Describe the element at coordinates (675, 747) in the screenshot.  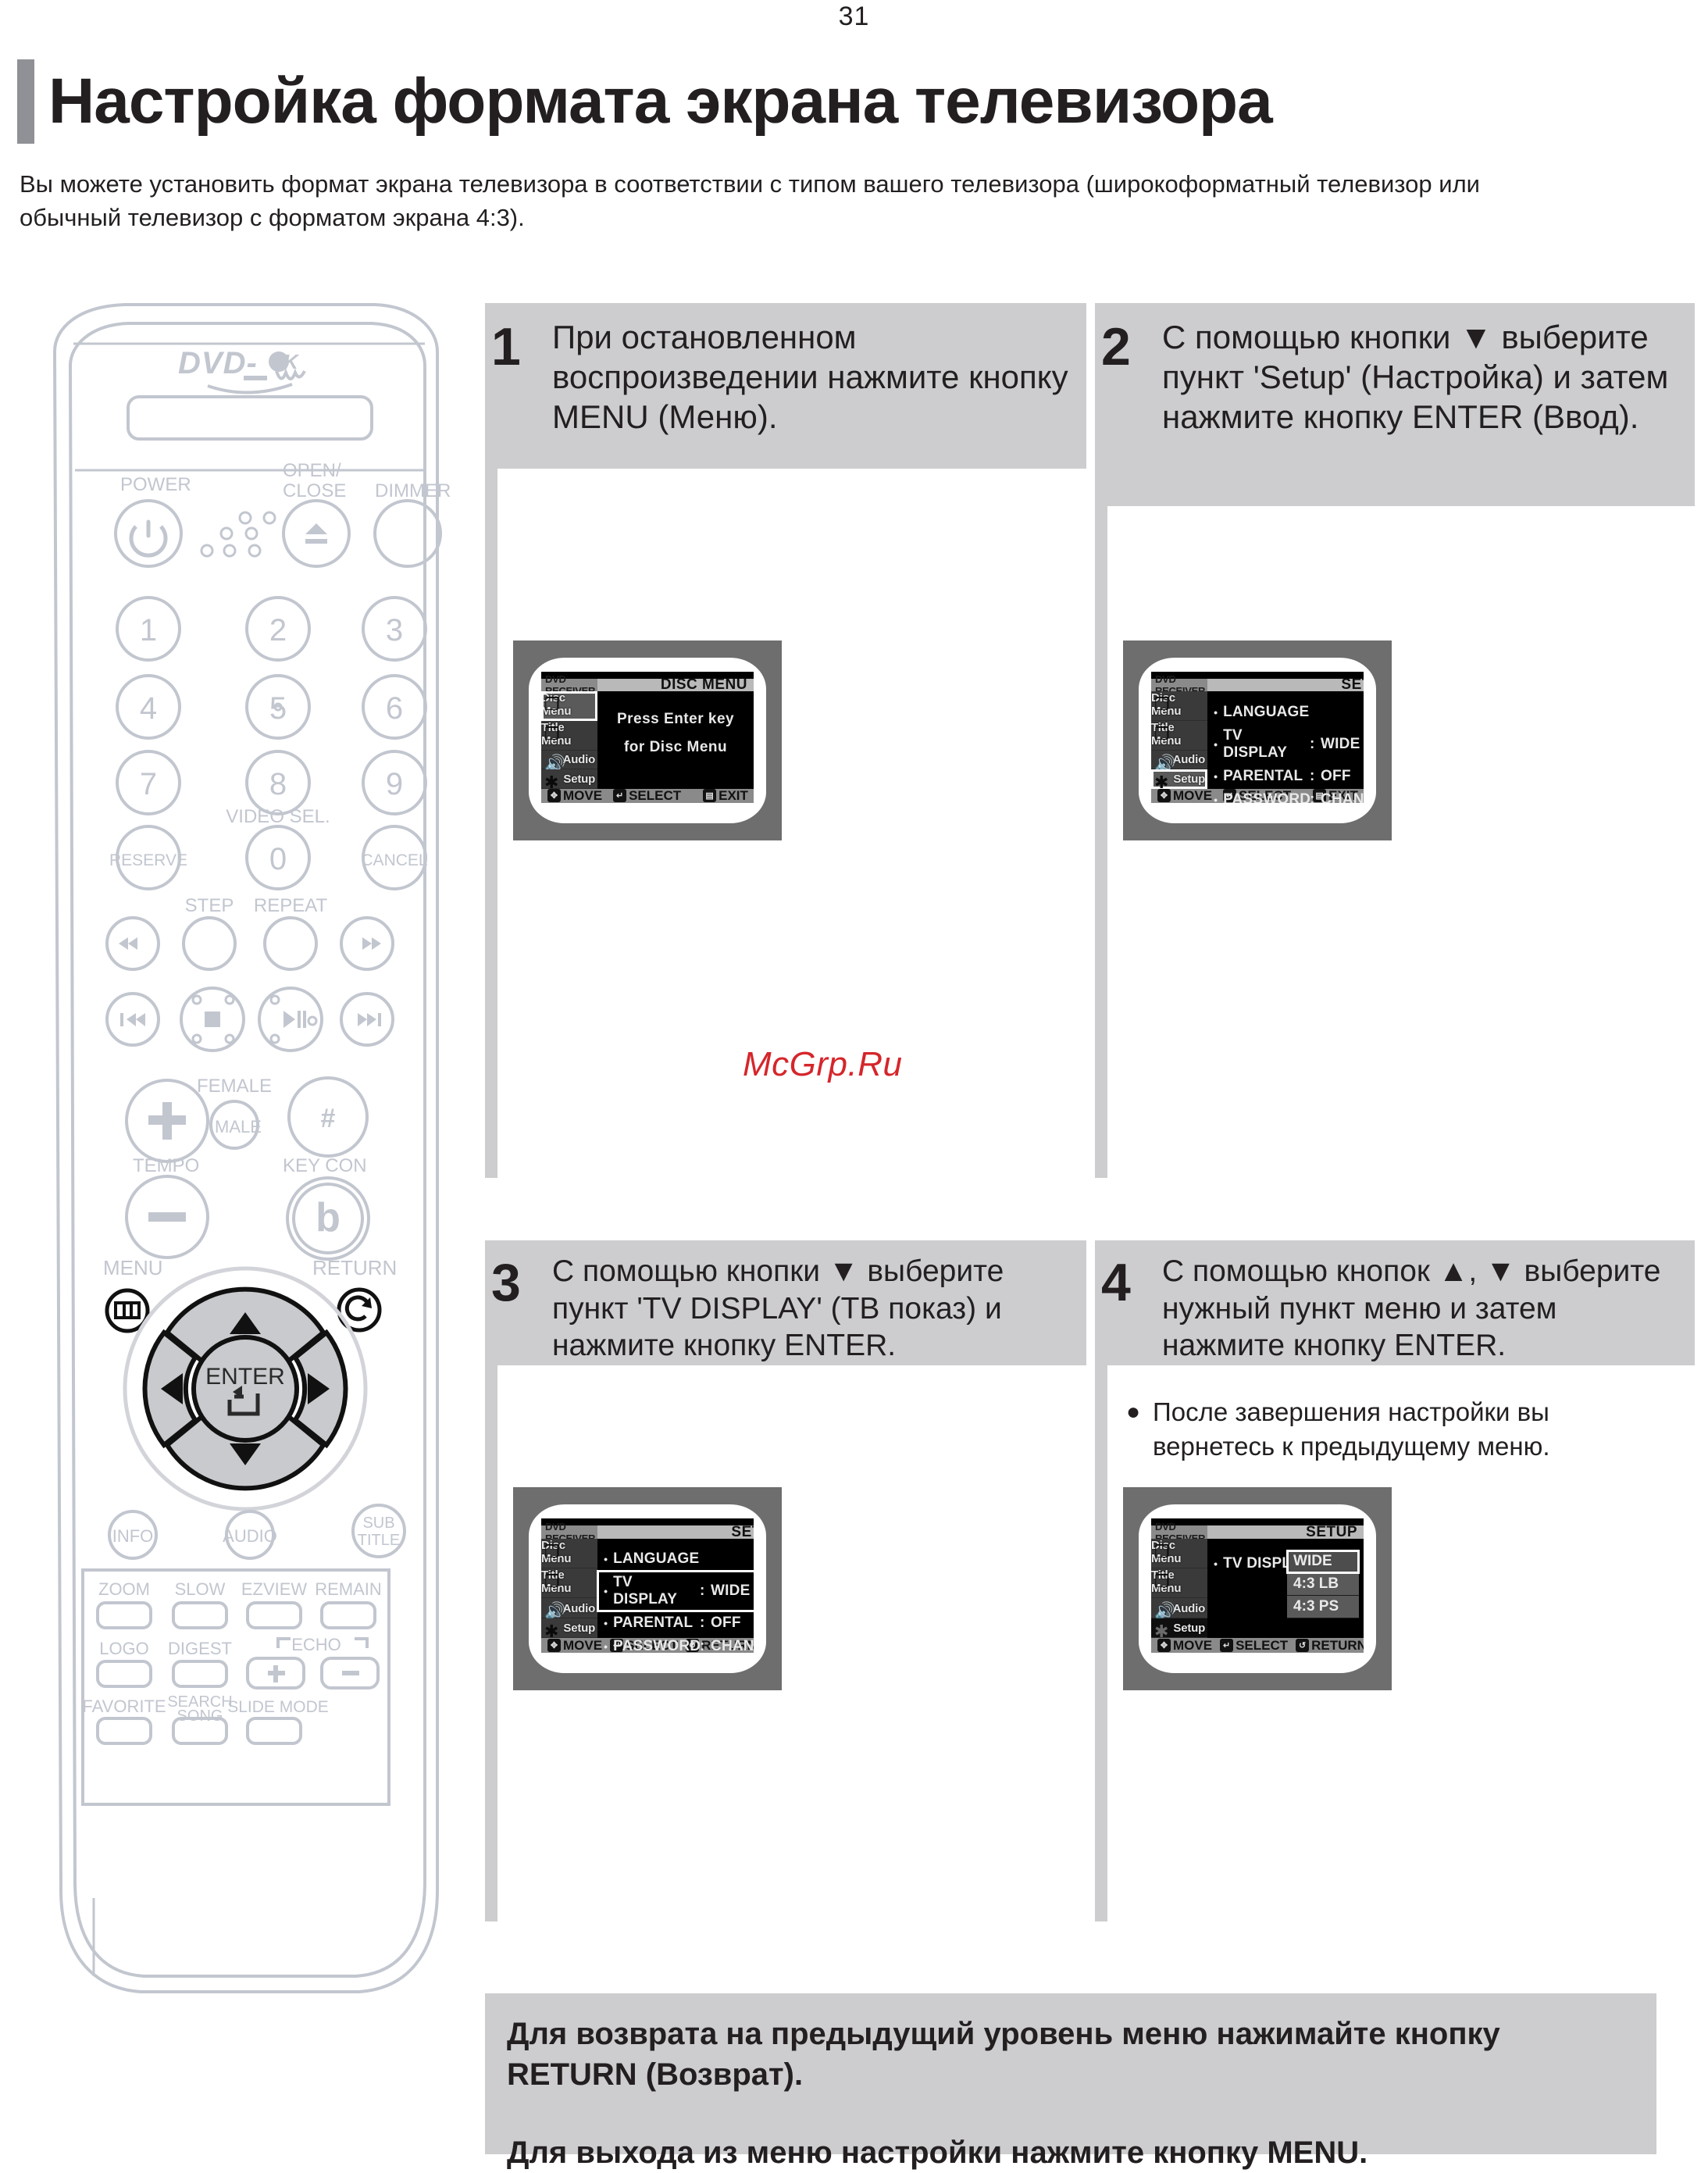
I see `osd-message-line2: for Disc Menu` at that location.